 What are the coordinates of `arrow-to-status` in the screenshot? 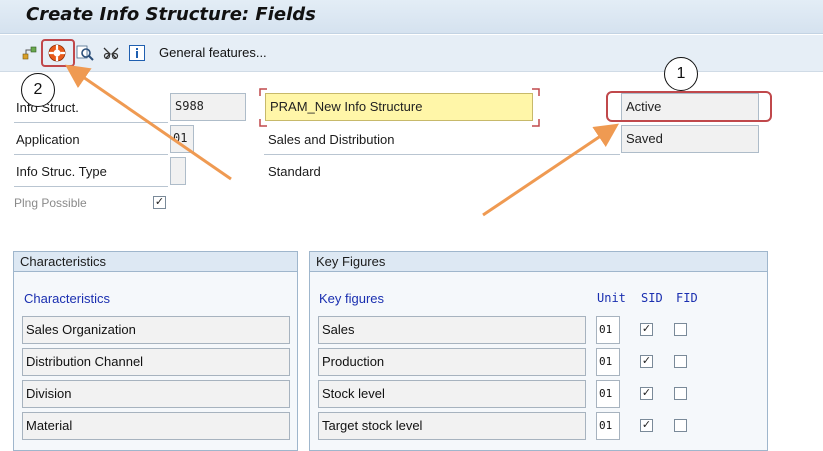 It's located at (550, 170).